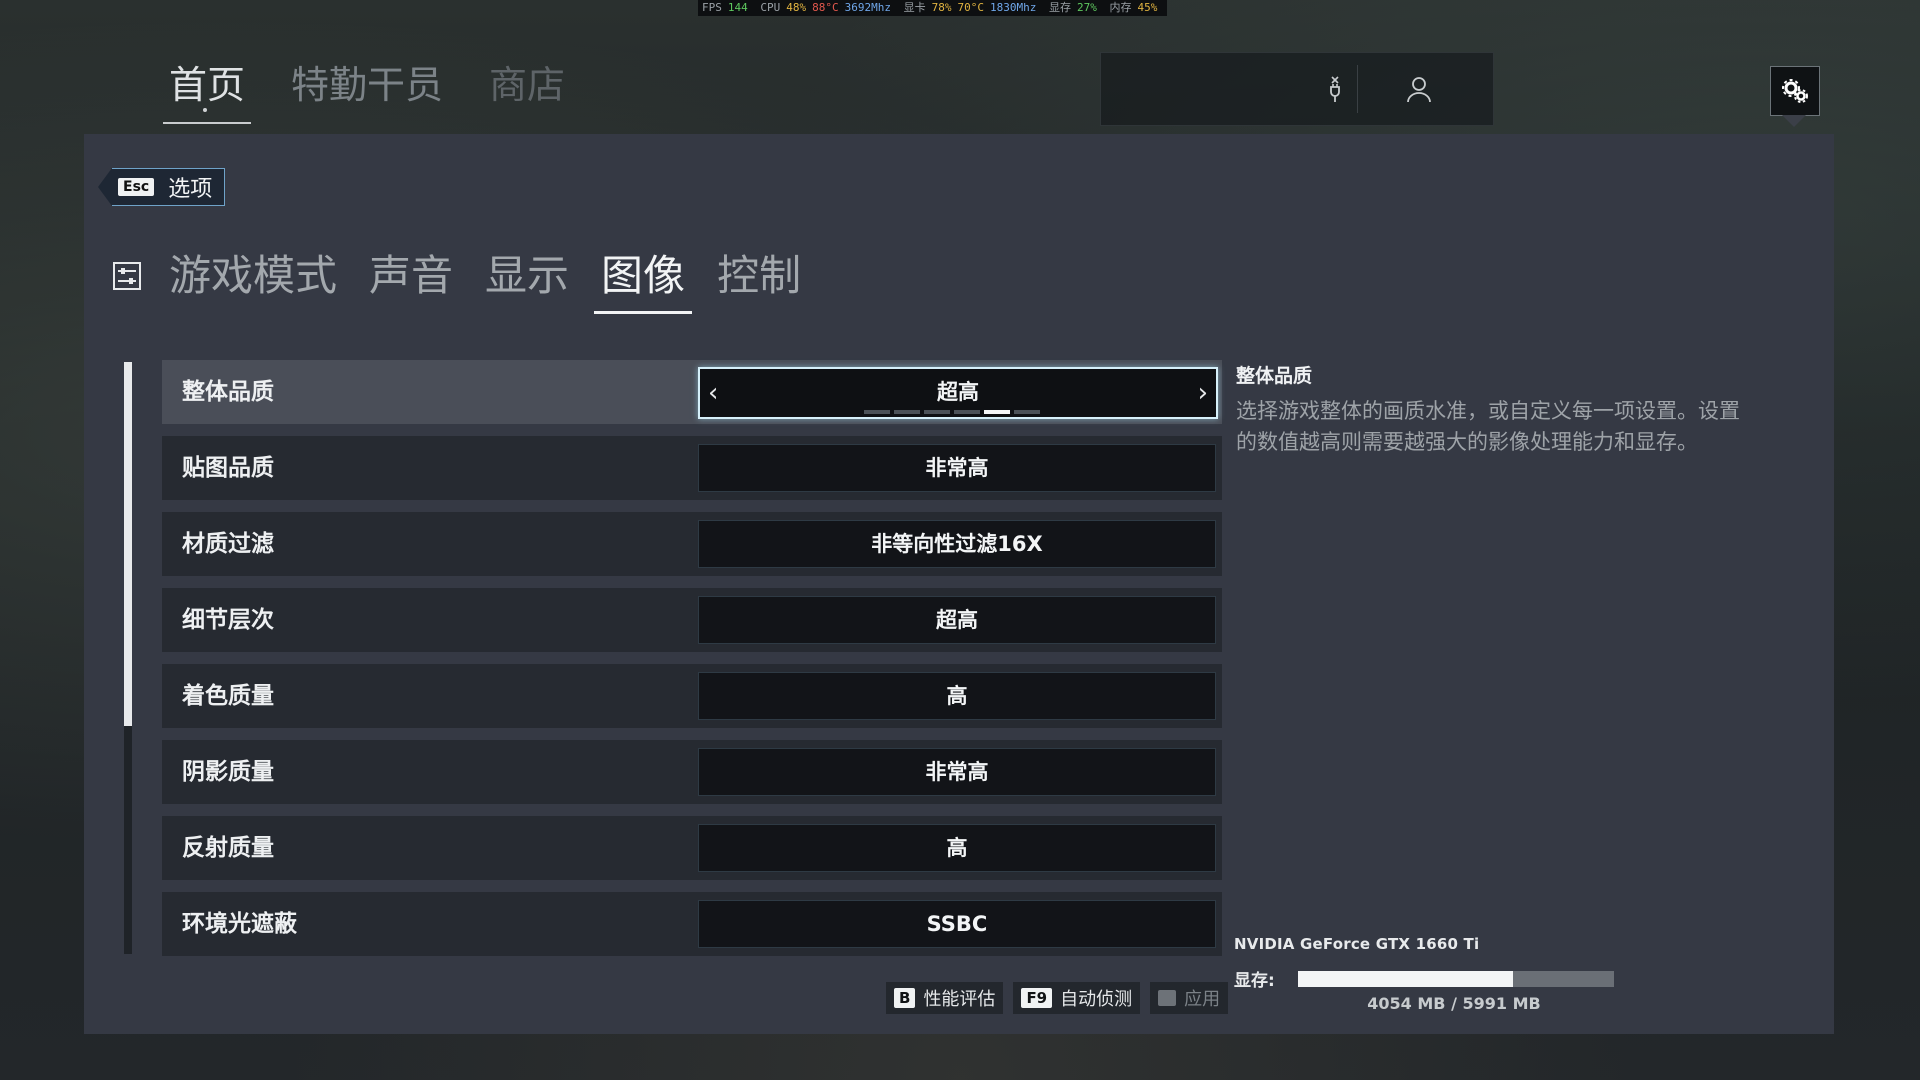  What do you see at coordinates (527, 276) in the screenshot?
I see `tab-display: 显示` at bounding box center [527, 276].